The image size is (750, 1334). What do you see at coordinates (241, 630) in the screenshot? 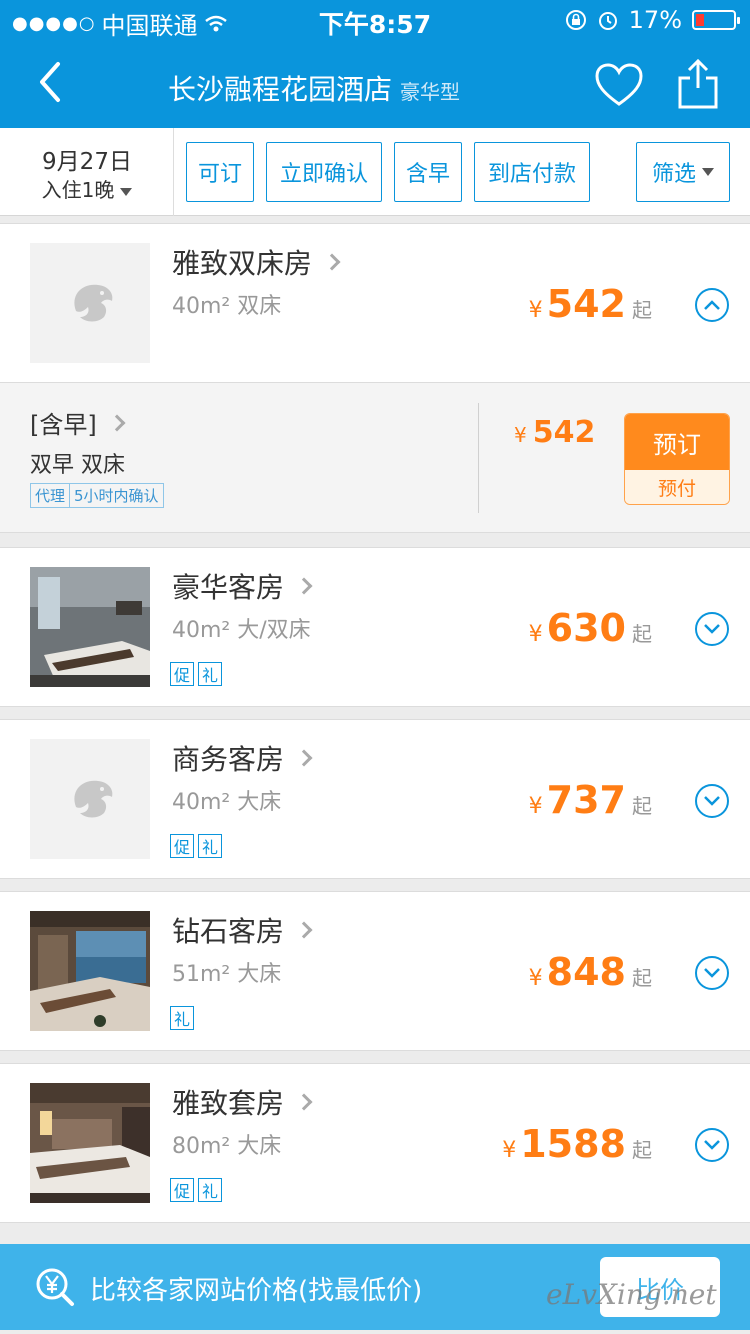
I see `room-info: 40m² 大/双床` at bounding box center [241, 630].